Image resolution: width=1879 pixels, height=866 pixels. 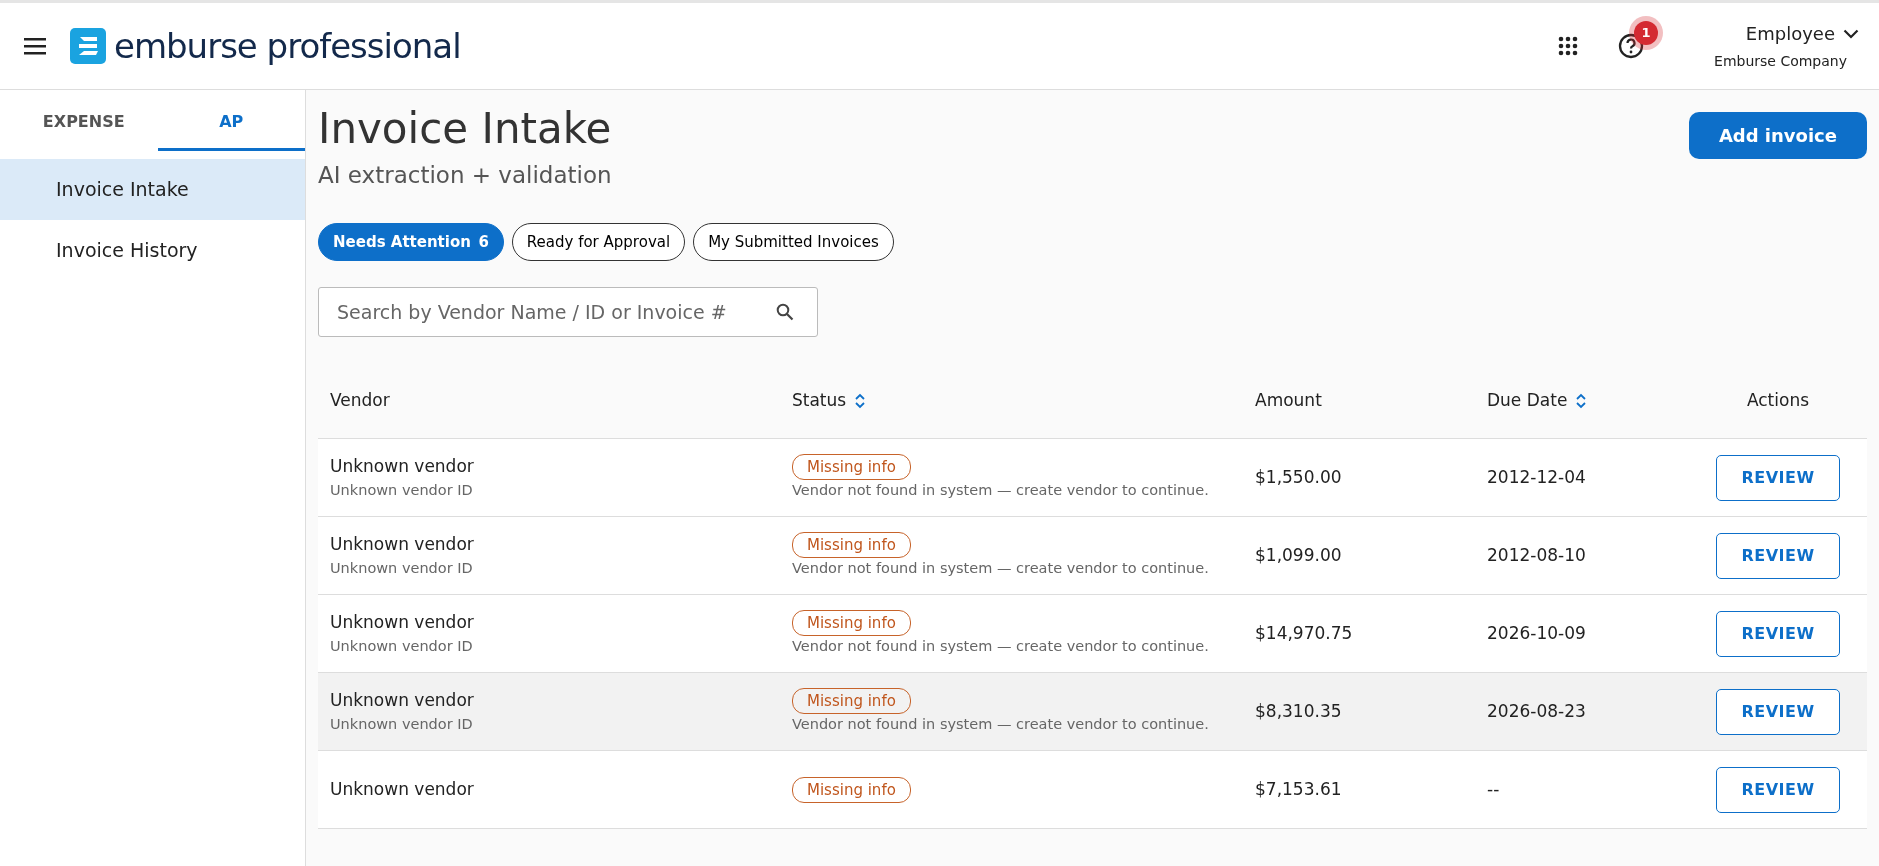 I want to click on help-icon, so click(x=1631, y=46).